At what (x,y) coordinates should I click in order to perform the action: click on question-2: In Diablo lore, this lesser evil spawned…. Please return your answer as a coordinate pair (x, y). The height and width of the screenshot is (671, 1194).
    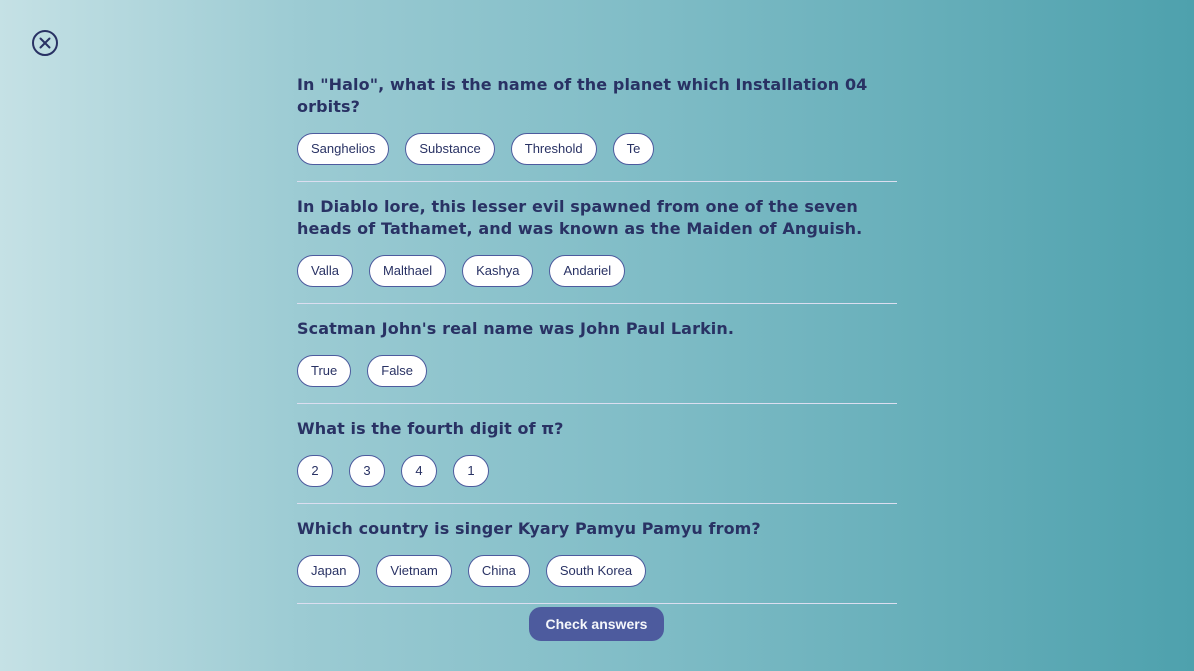
    Looking at the image, I should click on (597, 250).